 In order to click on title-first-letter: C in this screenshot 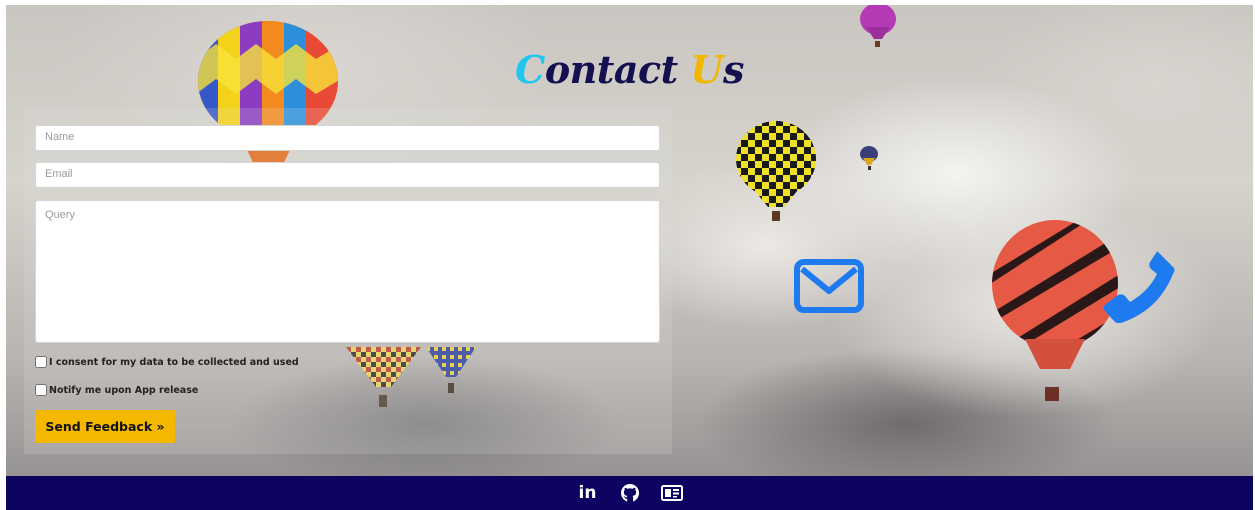, I will do `click(530, 69)`.